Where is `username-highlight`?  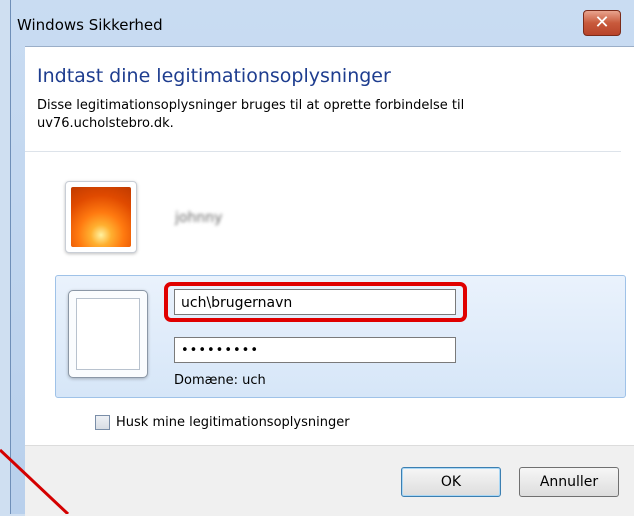 username-highlight is located at coordinates (315, 302).